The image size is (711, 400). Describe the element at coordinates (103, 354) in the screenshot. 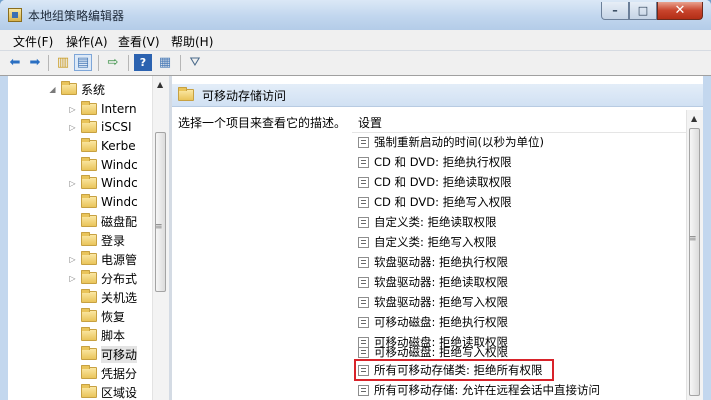

I see `tree-node-selected: 可移动` at that location.